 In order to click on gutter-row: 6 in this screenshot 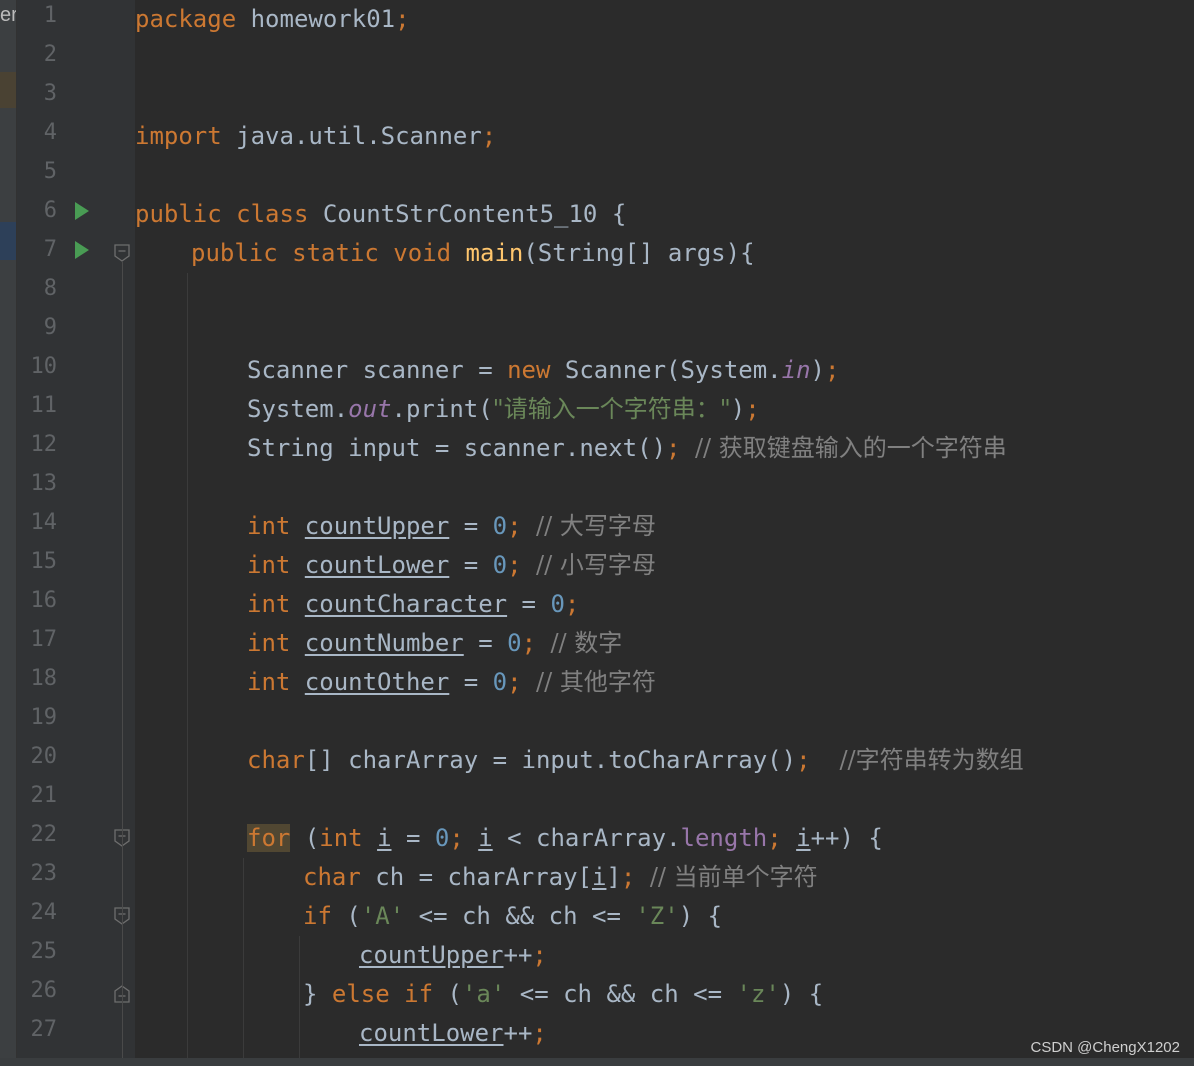, I will do `click(76, 214)`.